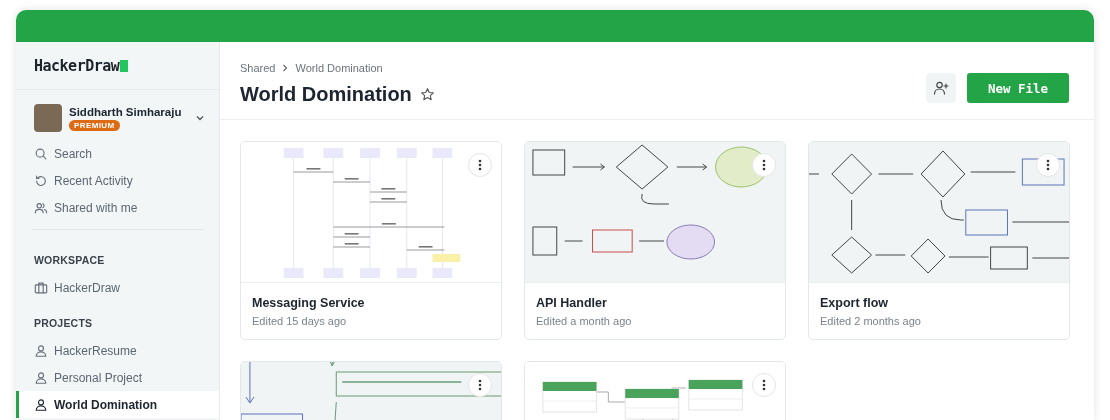 This screenshot has width=1110, height=420. Describe the element at coordinates (117, 404) in the screenshot. I see `project-item: World Domination` at that location.